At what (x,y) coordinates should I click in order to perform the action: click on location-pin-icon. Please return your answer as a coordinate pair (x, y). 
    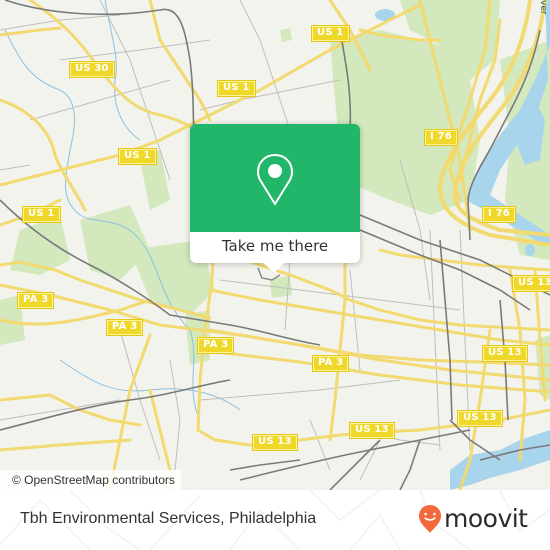
    Looking at the image, I should click on (275, 179).